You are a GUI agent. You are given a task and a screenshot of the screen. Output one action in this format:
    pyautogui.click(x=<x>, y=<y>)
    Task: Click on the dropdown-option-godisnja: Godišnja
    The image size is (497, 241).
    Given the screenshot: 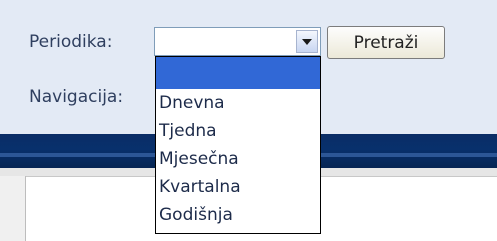 What is the action you would take?
    pyautogui.click(x=238, y=215)
    